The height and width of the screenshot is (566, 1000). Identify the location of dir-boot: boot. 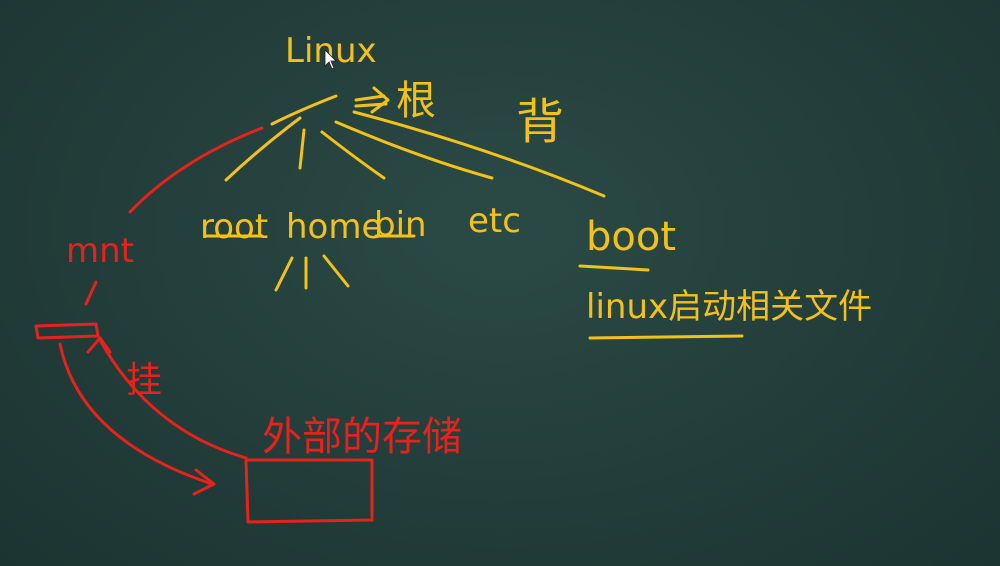
(631, 237).